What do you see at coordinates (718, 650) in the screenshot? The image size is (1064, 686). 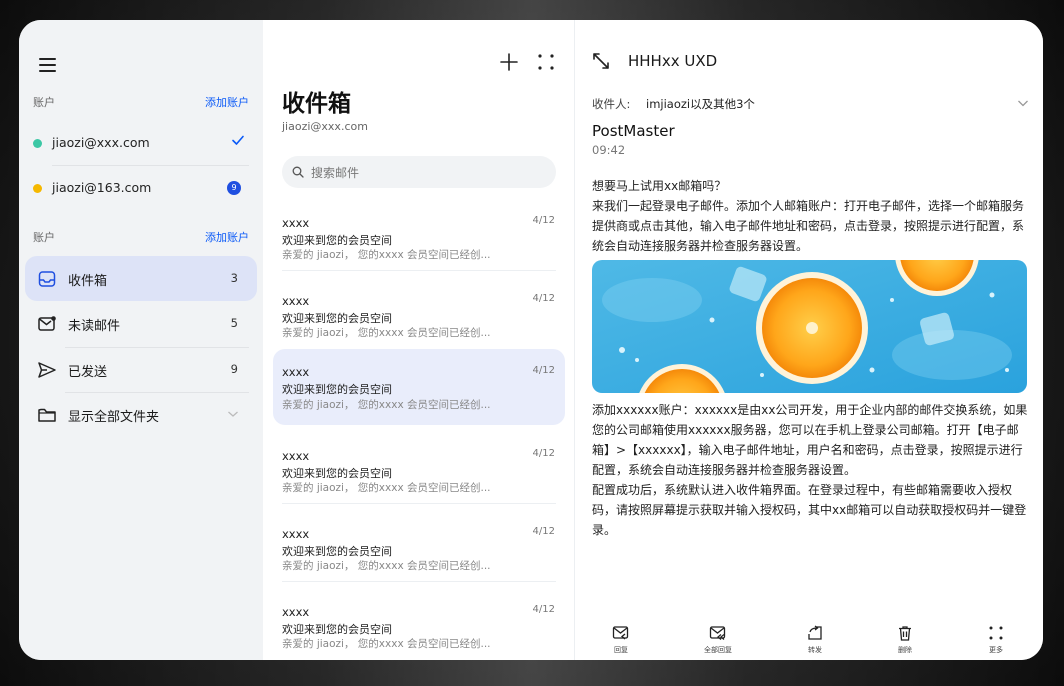 I see `reply-all-label: 全部回复` at bounding box center [718, 650].